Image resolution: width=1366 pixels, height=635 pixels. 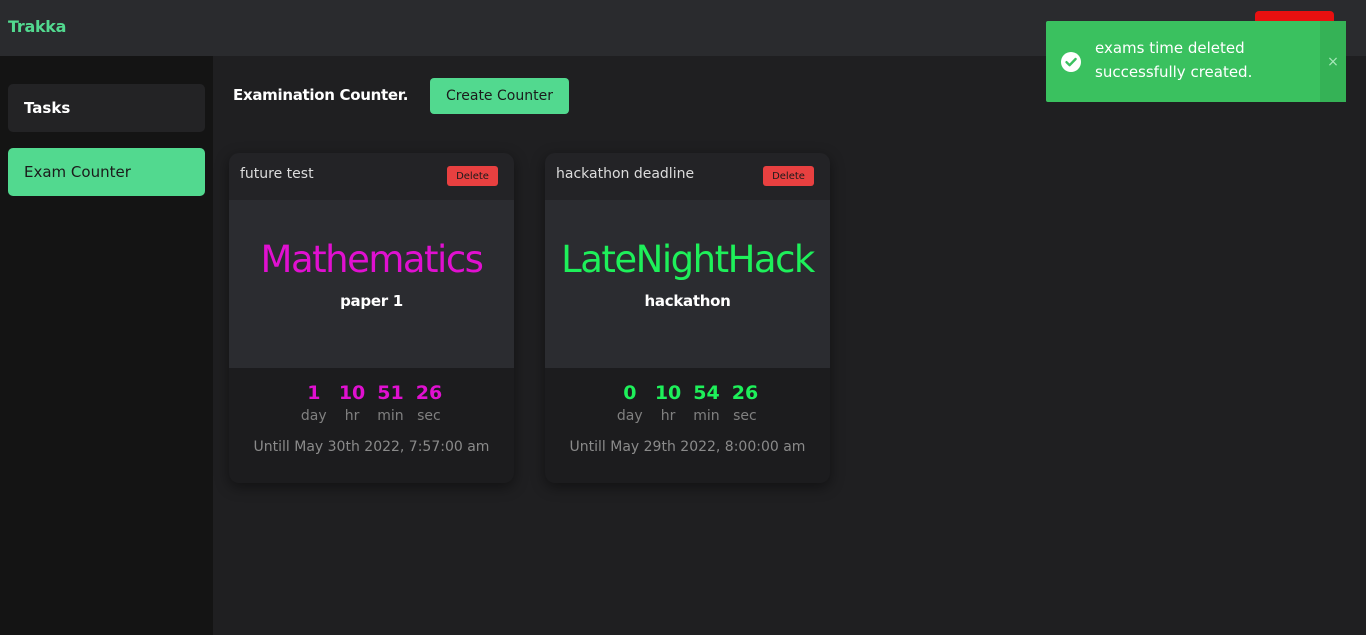 What do you see at coordinates (77, 172) in the screenshot?
I see `sidebar-item-label: Exam Counter` at bounding box center [77, 172].